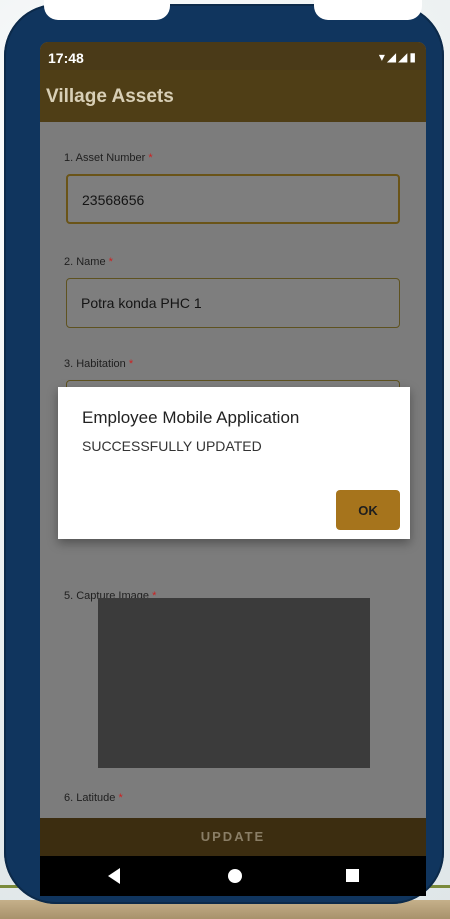 Image resolution: width=450 pixels, height=919 pixels. I want to click on name-input: Potra konda PHC 1, so click(233, 303).